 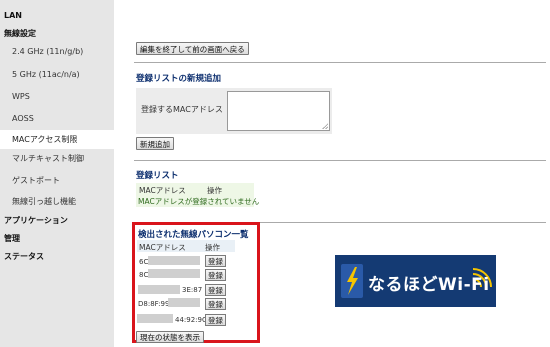 What do you see at coordinates (192, 48) in the screenshot?
I see `finish-edit-button: 編集を終了して前の画面へ戻る` at bounding box center [192, 48].